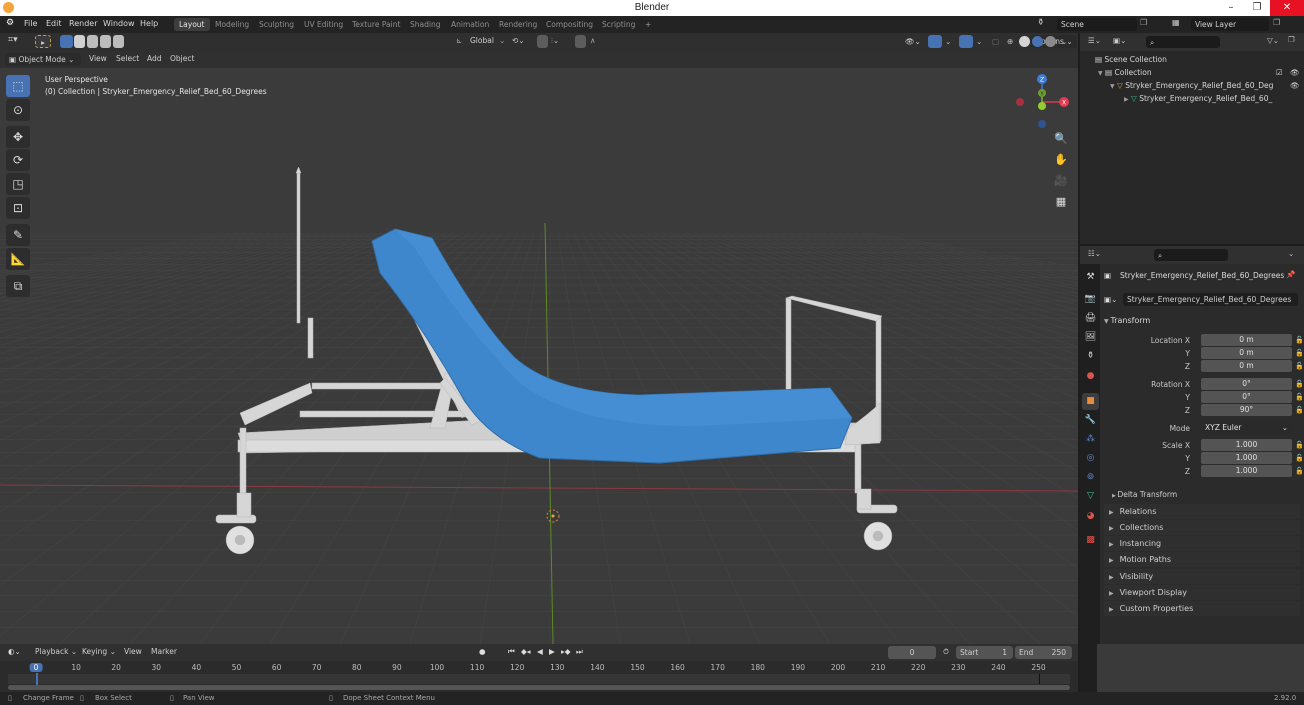  I want to click on menu-edit: Edit, so click(54, 23).